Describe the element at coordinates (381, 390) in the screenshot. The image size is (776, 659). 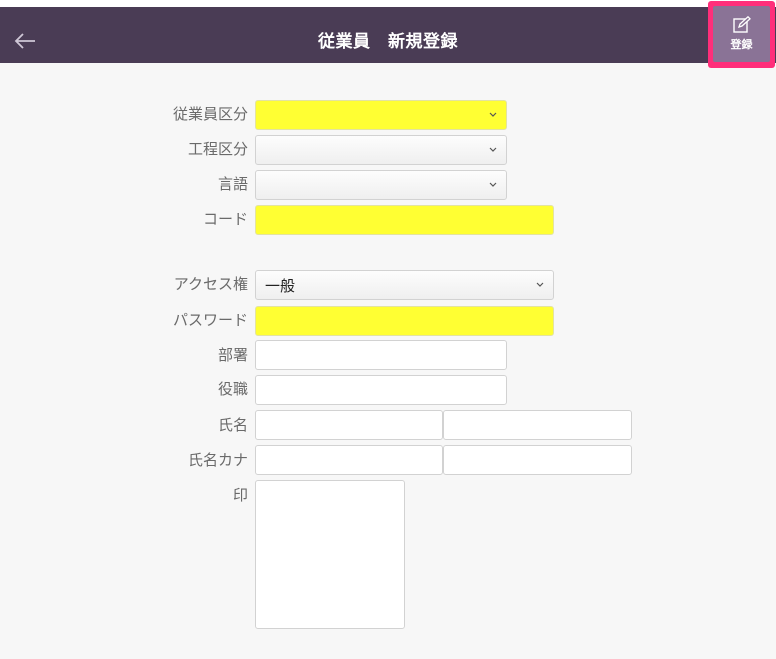
I see `position-input` at that location.